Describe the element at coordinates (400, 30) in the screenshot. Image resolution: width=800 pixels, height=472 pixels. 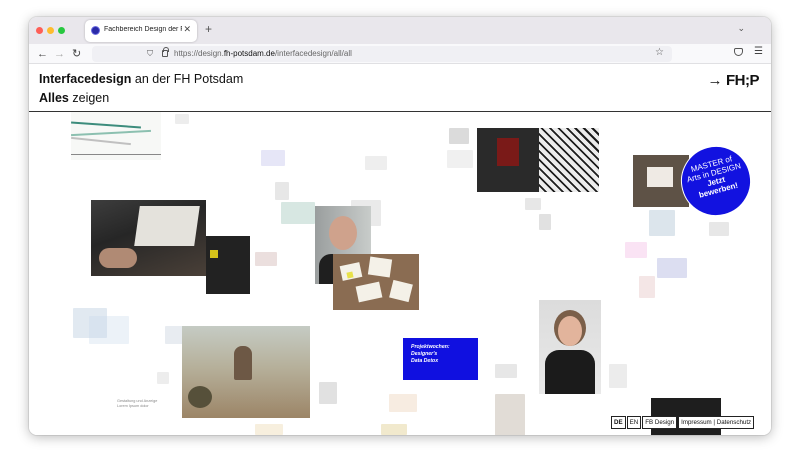
I see `tab-bar: Fachbereich Design der Fachho ✕ + ⌄` at that location.